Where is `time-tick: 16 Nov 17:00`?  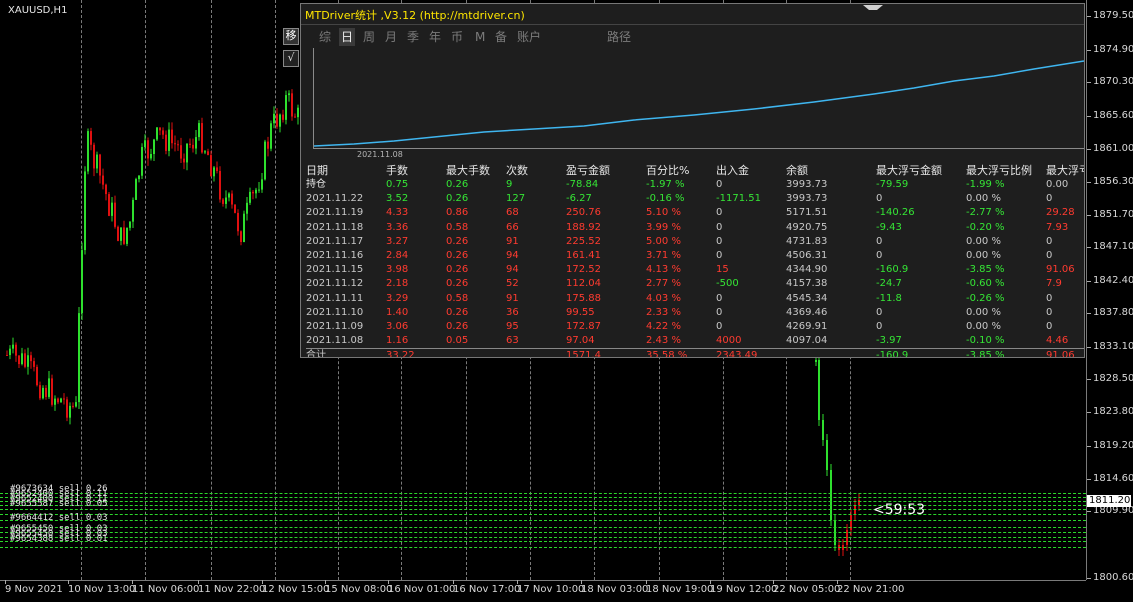
time-tick: 16 Nov 17:00 is located at coordinates (487, 587).